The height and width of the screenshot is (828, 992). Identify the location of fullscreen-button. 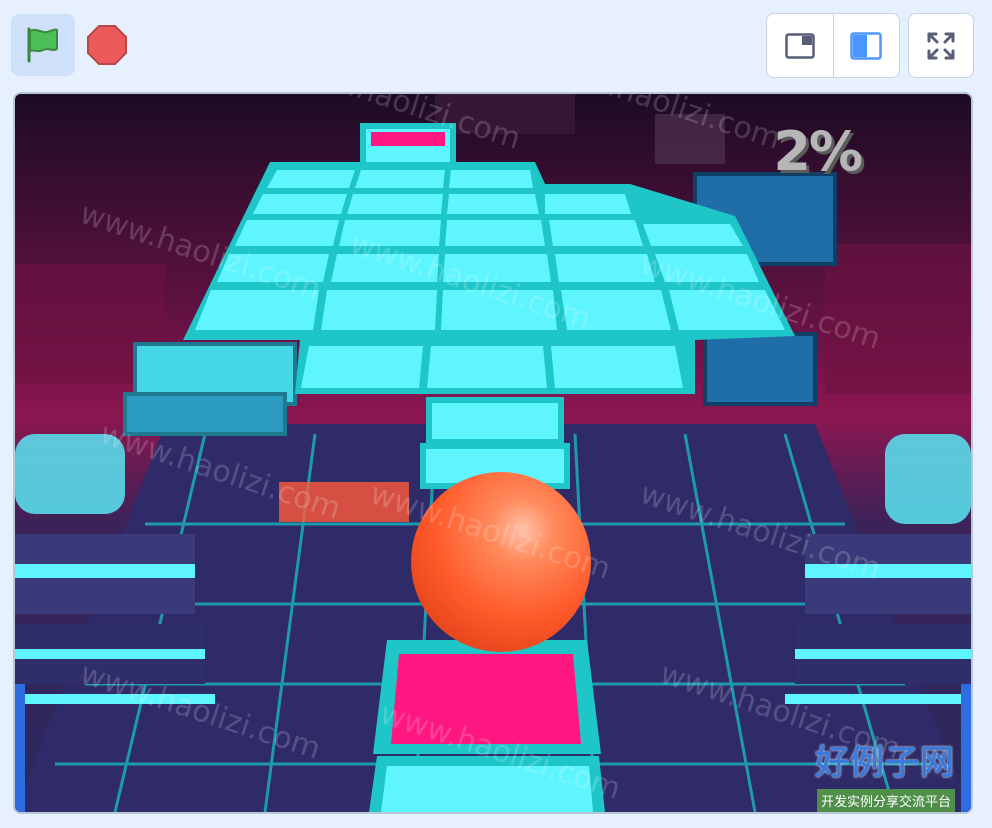
(941, 45).